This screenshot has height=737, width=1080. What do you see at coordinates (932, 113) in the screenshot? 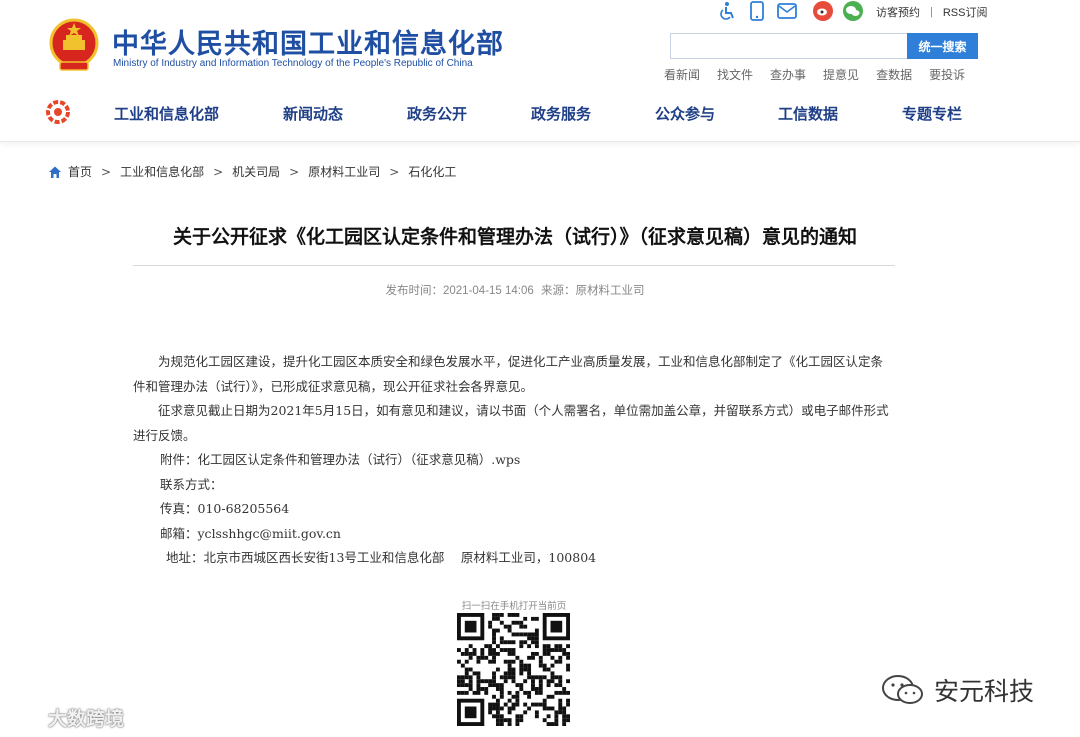
I see `nav-item-special-topics: 专题专栏` at bounding box center [932, 113].